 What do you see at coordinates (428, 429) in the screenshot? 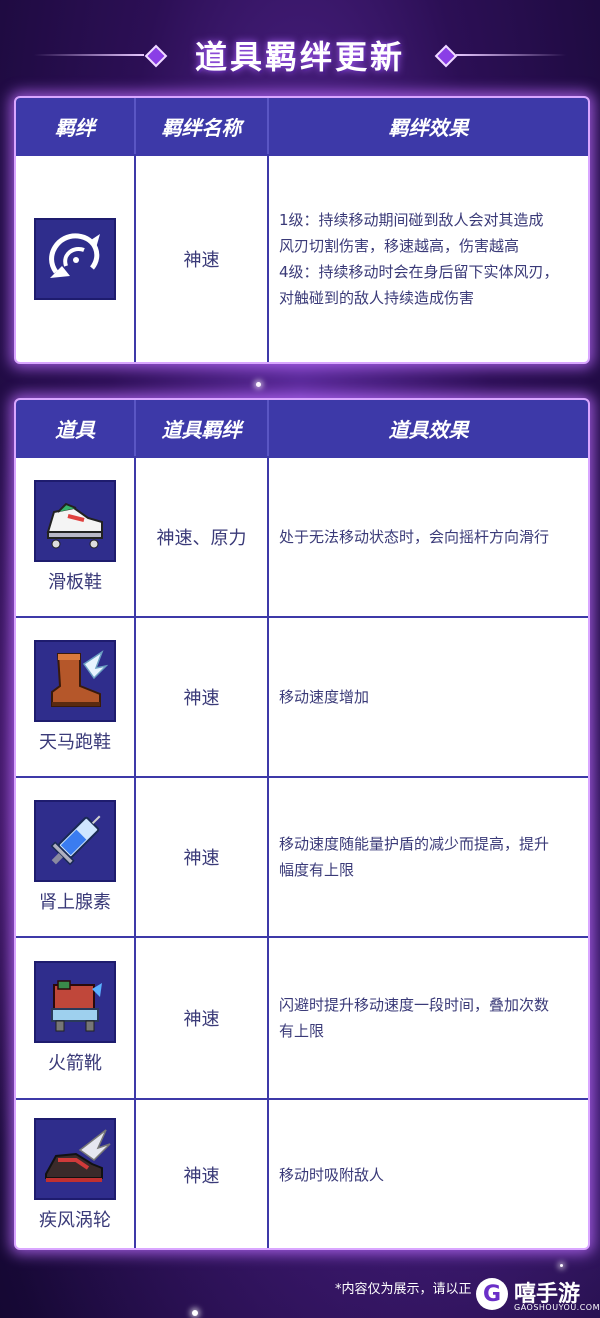
I see `header-item-effect: 道具效果` at bounding box center [428, 429].